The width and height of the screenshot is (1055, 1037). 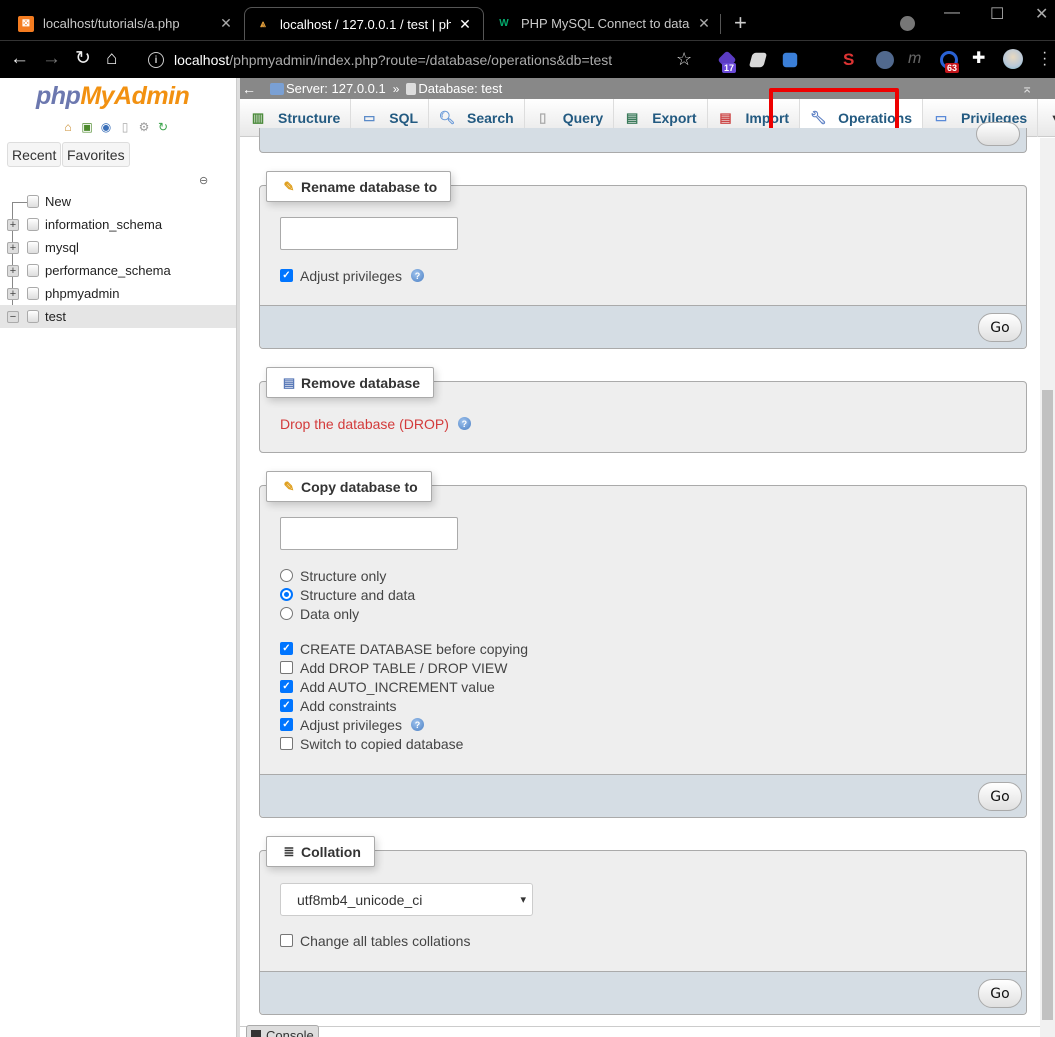 What do you see at coordinates (347, 594) in the screenshot?
I see `copy-option-structure-and-data: Structure and data` at bounding box center [347, 594].